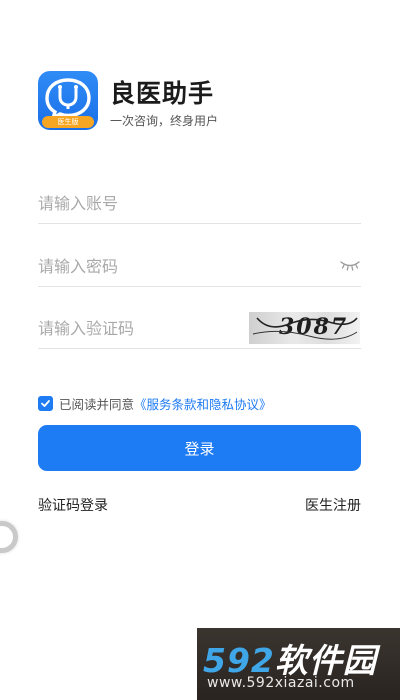 This screenshot has width=400, height=700. I want to click on doctor-edition-badge: 医生版, so click(68, 122).